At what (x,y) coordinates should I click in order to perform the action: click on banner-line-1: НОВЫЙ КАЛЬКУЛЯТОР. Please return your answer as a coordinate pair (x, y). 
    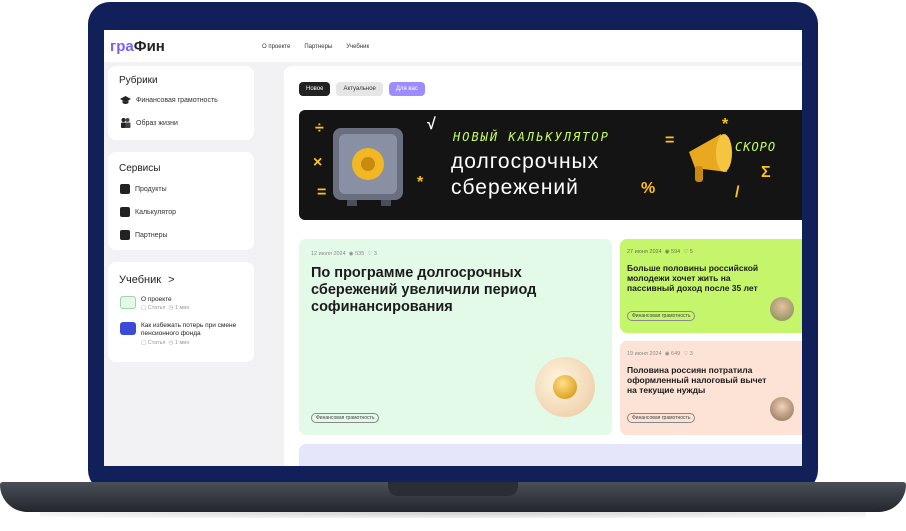
    Looking at the image, I should click on (531, 137).